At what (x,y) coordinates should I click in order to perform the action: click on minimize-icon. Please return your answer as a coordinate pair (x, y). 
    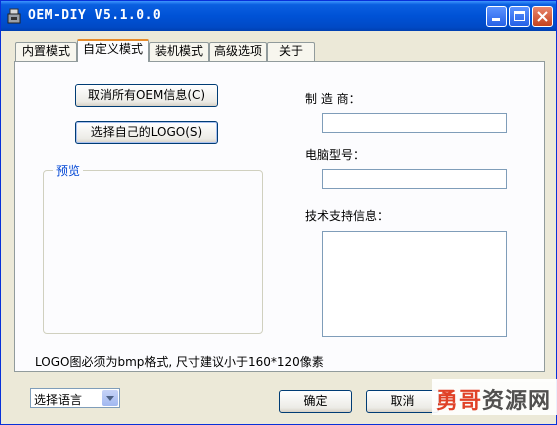
    Looking at the image, I should click on (496, 19).